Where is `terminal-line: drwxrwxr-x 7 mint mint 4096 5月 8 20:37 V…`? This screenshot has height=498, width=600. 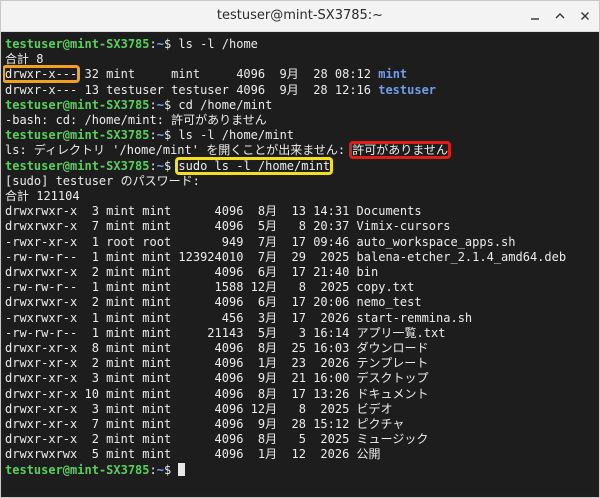
terminal-line: drwxrwxr-x 7 mint mint 4096 5月 8 20:37 V… is located at coordinates (227, 226).